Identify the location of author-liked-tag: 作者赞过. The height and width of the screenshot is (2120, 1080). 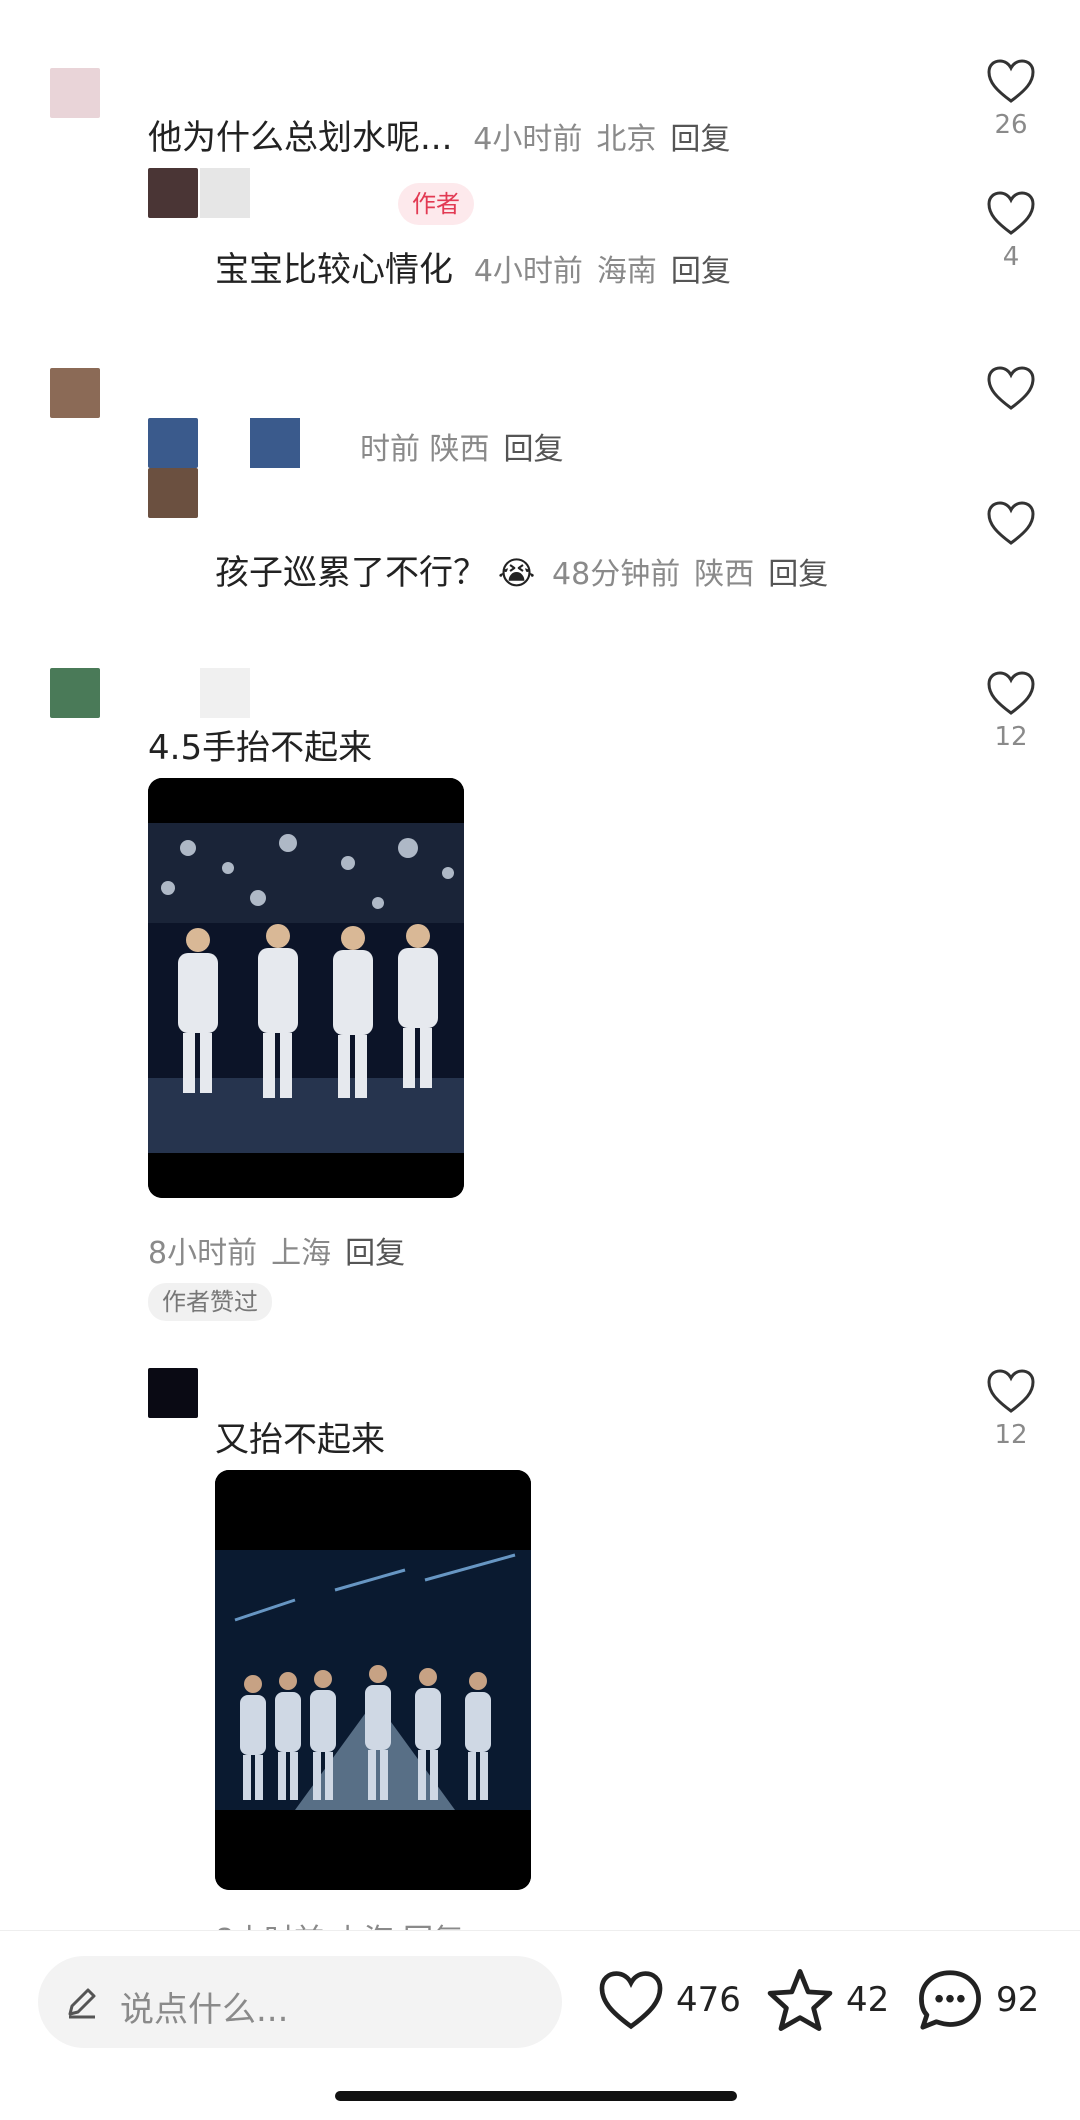
(210, 1302).